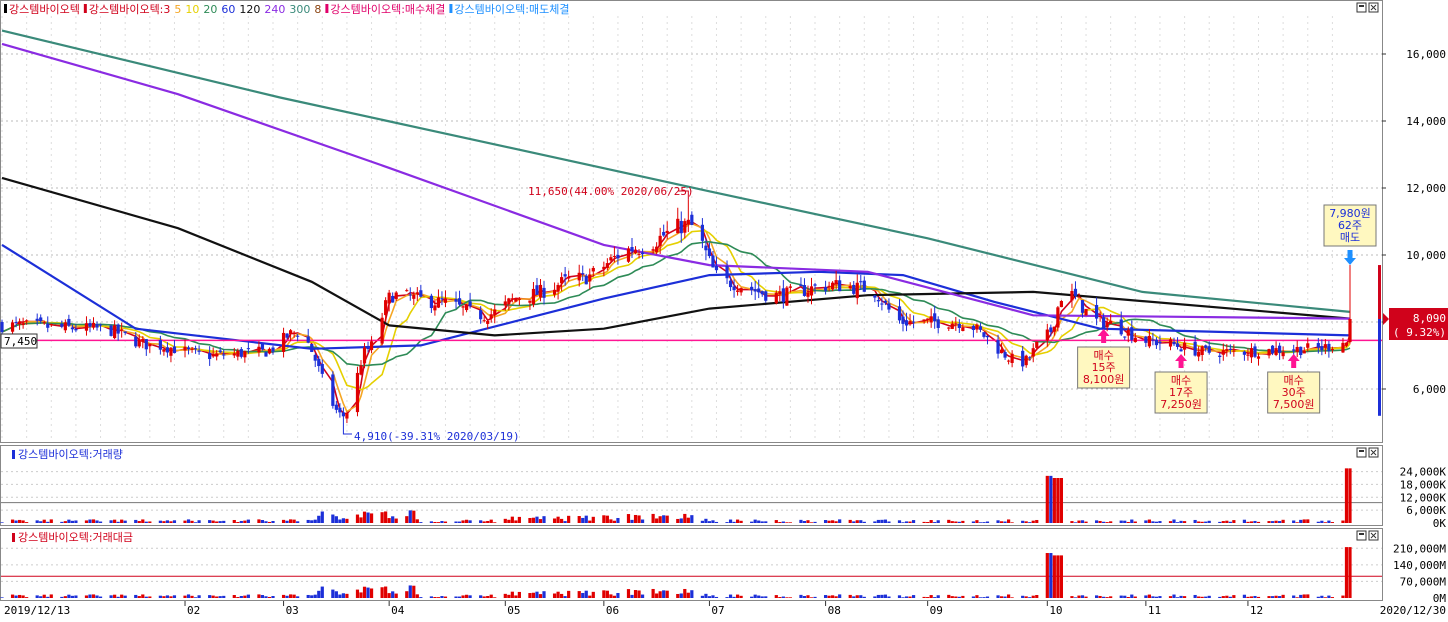  Describe the element at coordinates (1418, 324) in the screenshot. I see `current-price-box: 8,090 ( 9.32%)` at that location.